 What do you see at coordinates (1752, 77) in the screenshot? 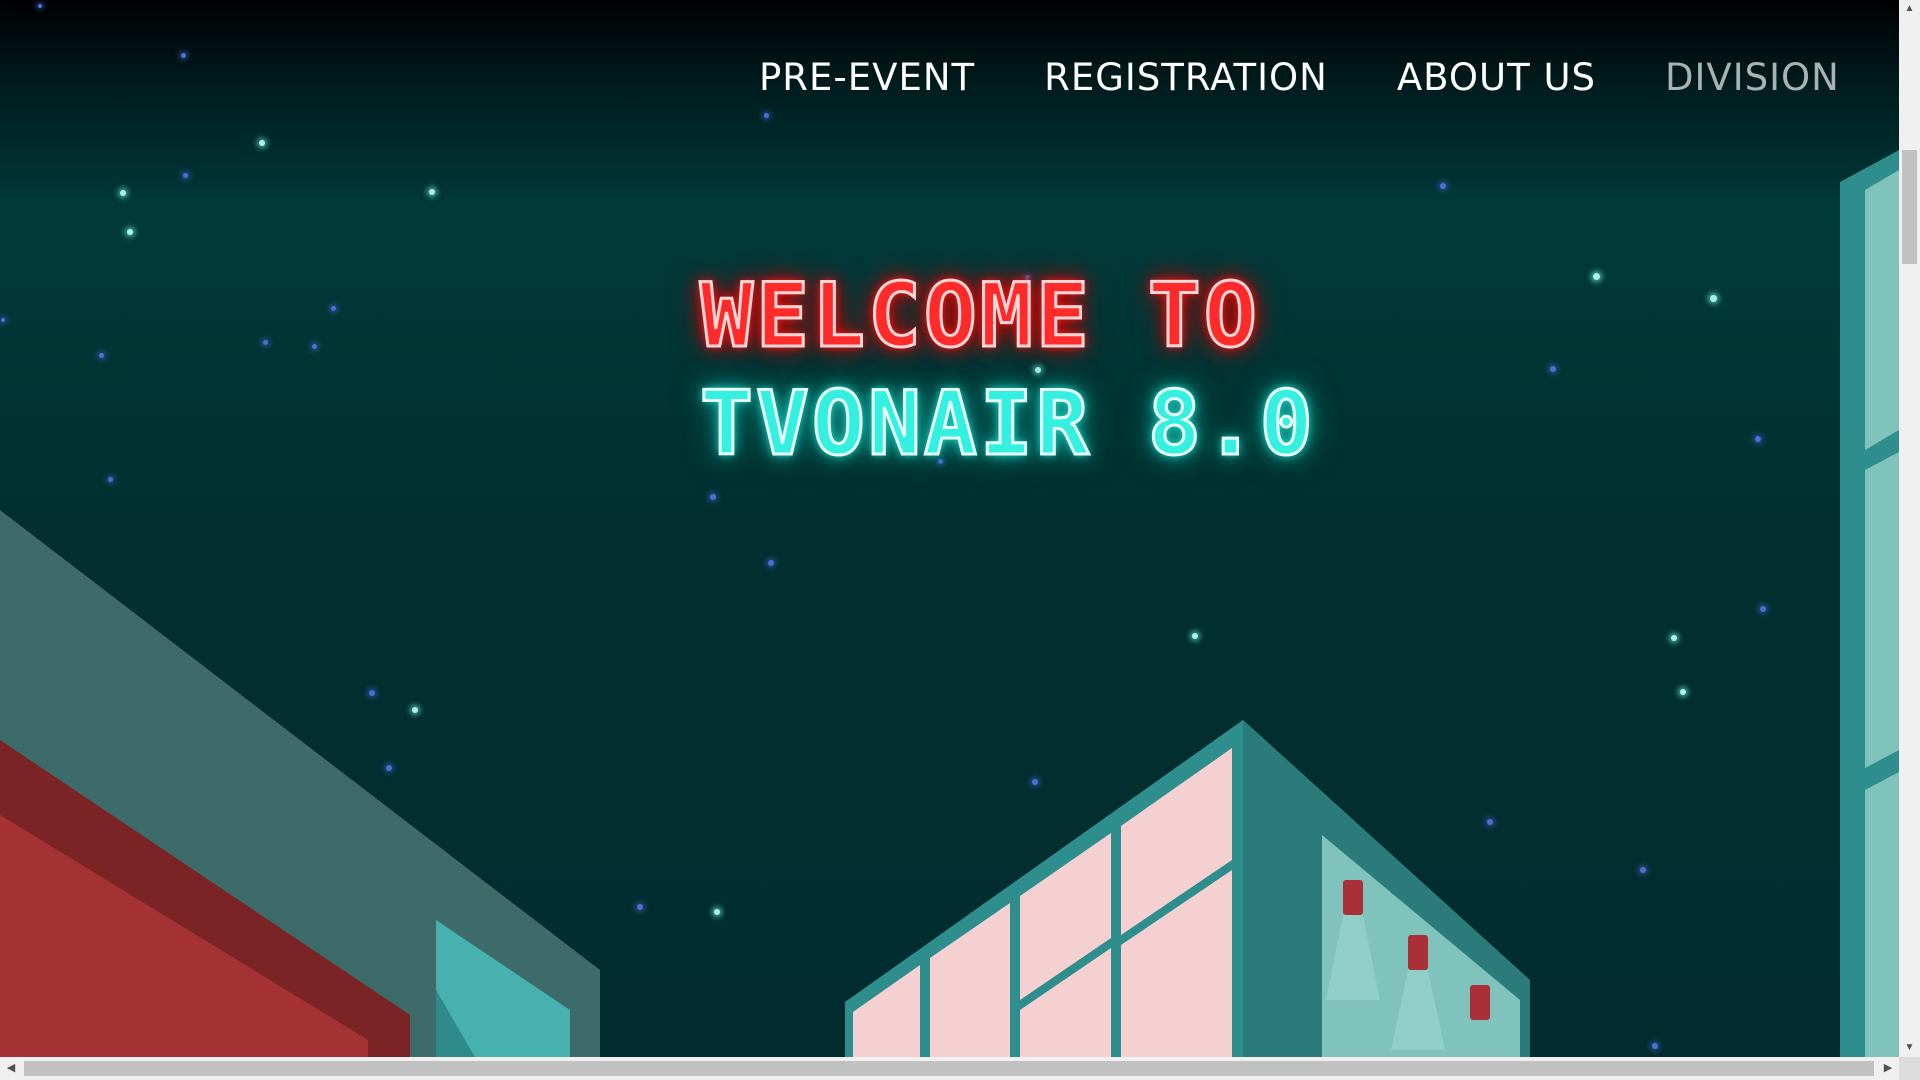
I see `nav-division: DIVISION` at bounding box center [1752, 77].